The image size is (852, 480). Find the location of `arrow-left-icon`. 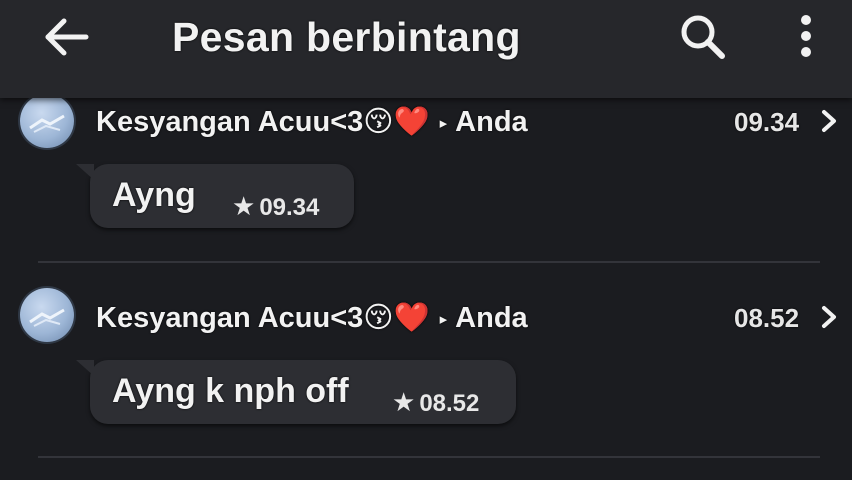

arrow-left-icon is located at coordinates (67, 37).